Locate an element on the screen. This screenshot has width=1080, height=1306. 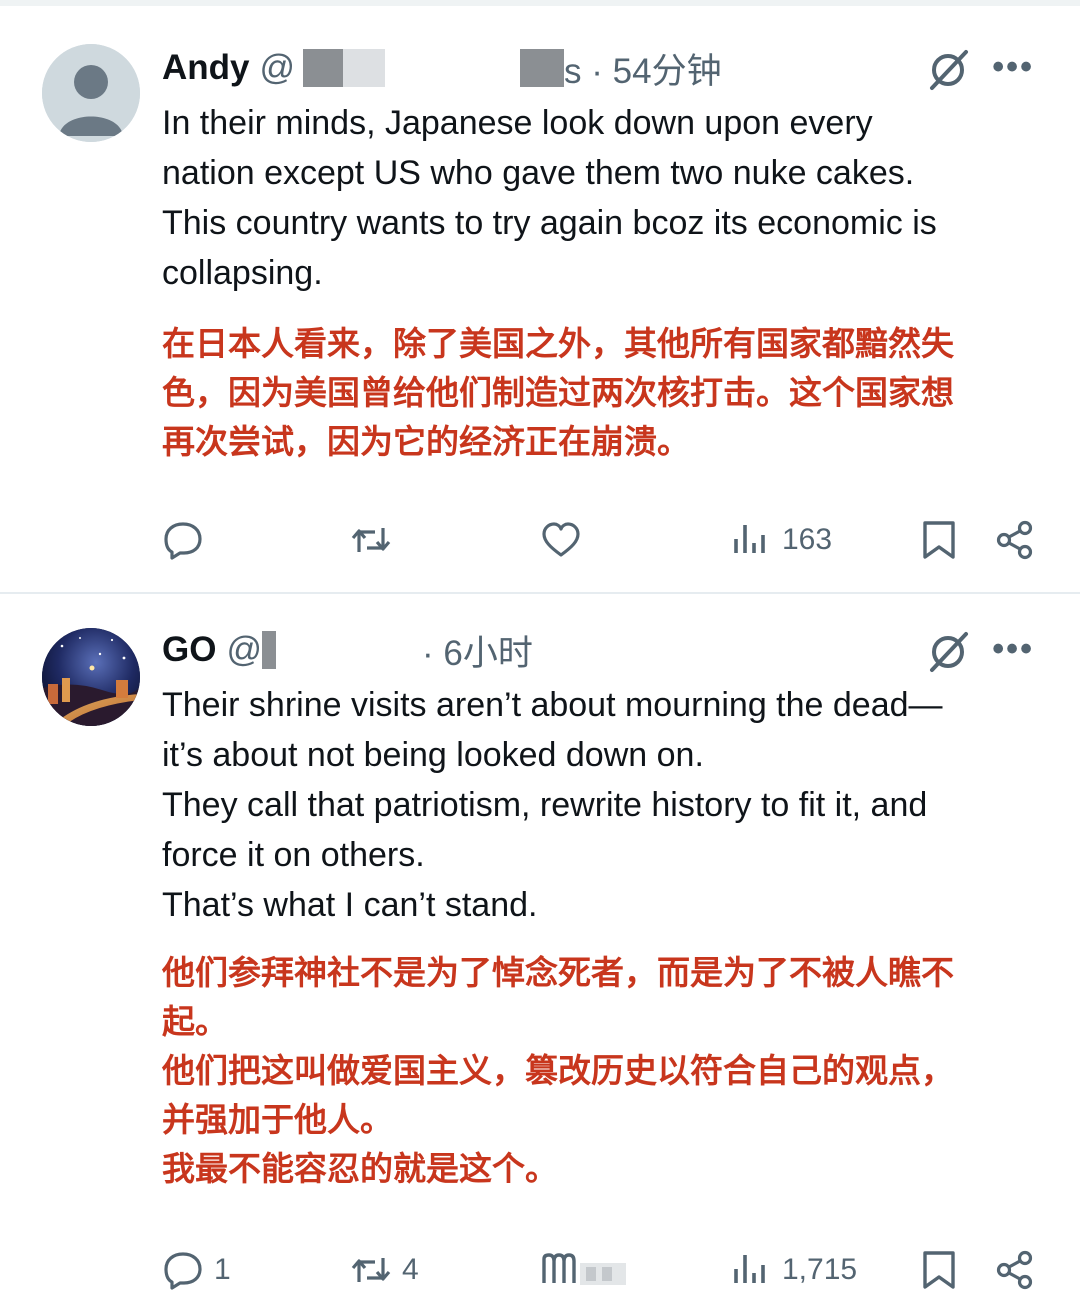
translation-line: 在日本人看来，除了美国之外，其他所有国家都黯然失 is located at coordinates (558, 343).